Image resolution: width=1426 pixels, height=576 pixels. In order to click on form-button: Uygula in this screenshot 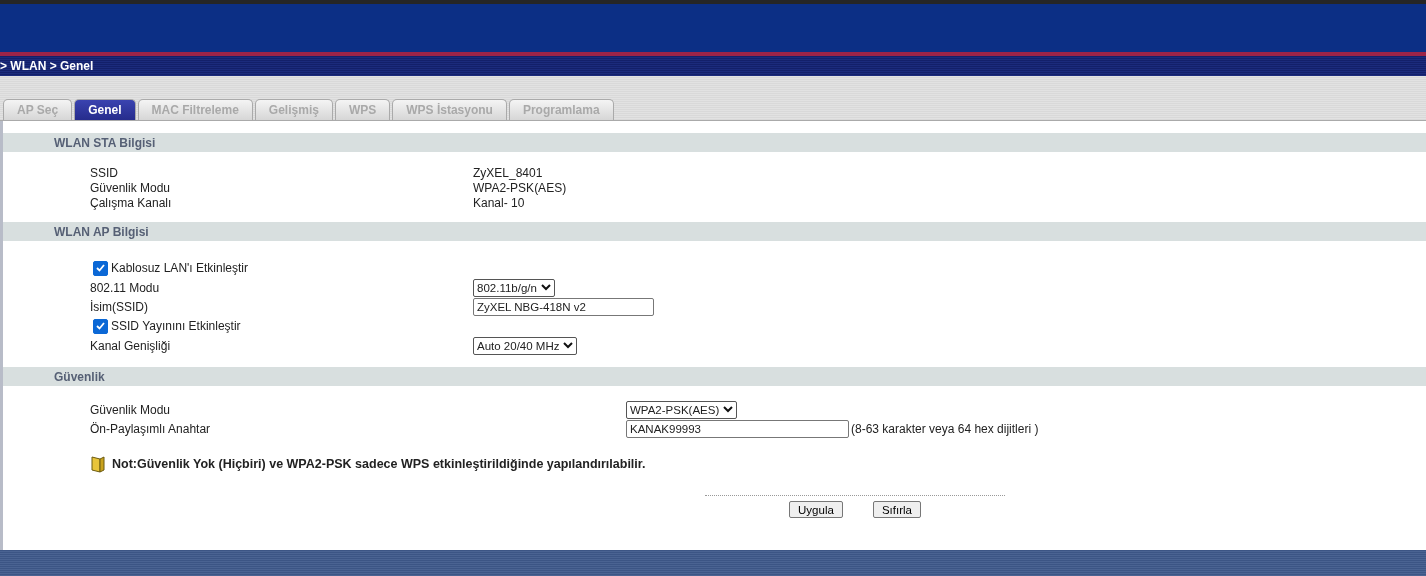, I will do `click(816, 509)`.